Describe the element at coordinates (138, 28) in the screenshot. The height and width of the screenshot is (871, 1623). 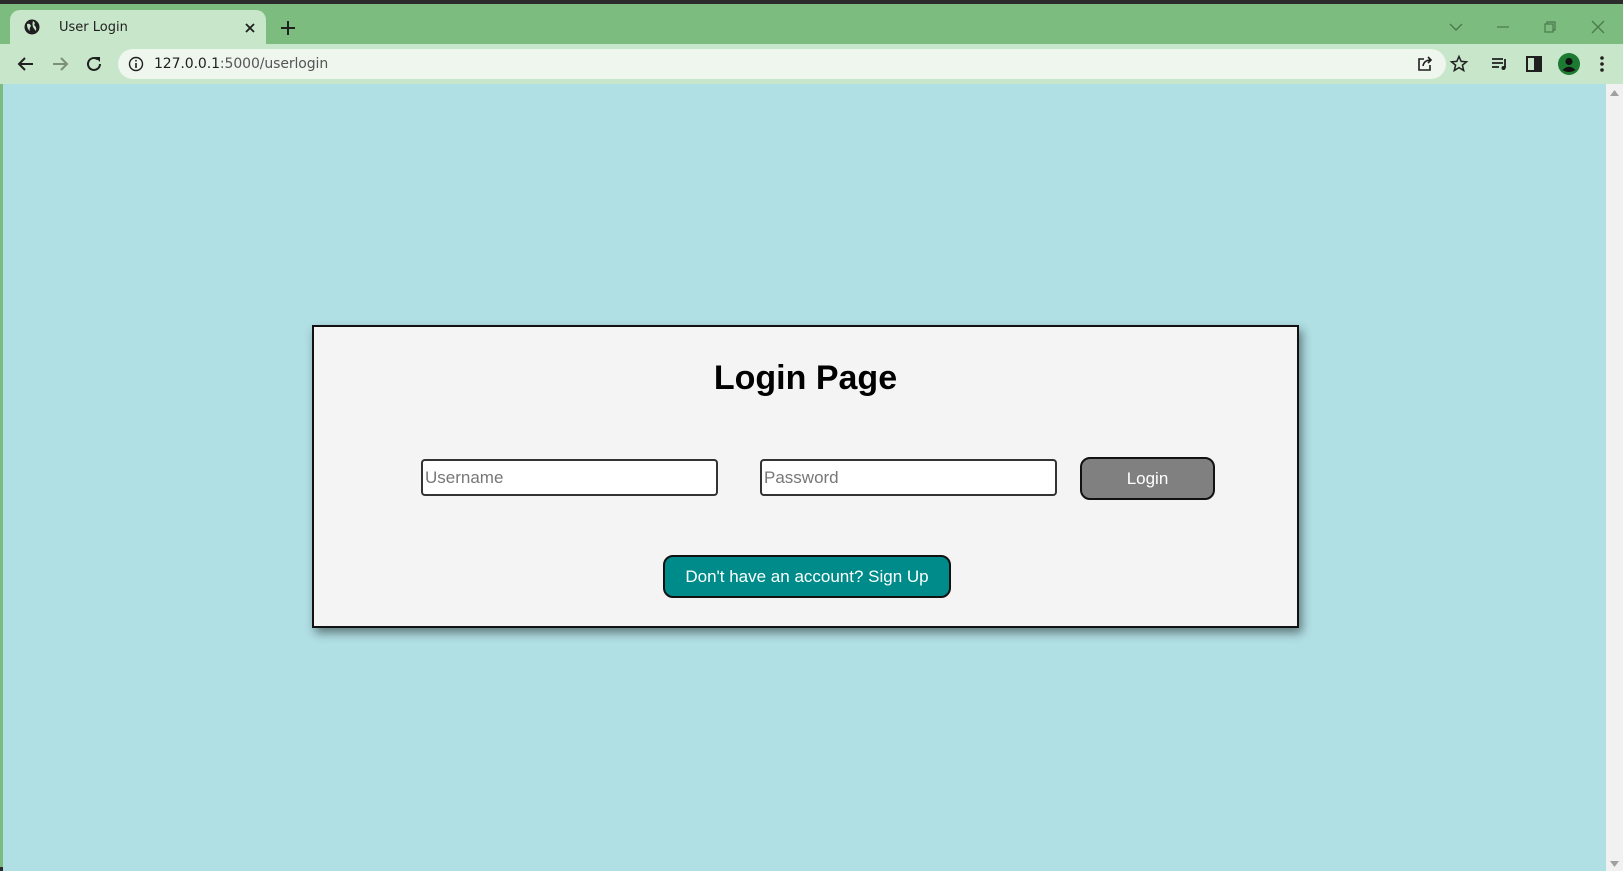
I see `tab-user-login: User Login` at that location.